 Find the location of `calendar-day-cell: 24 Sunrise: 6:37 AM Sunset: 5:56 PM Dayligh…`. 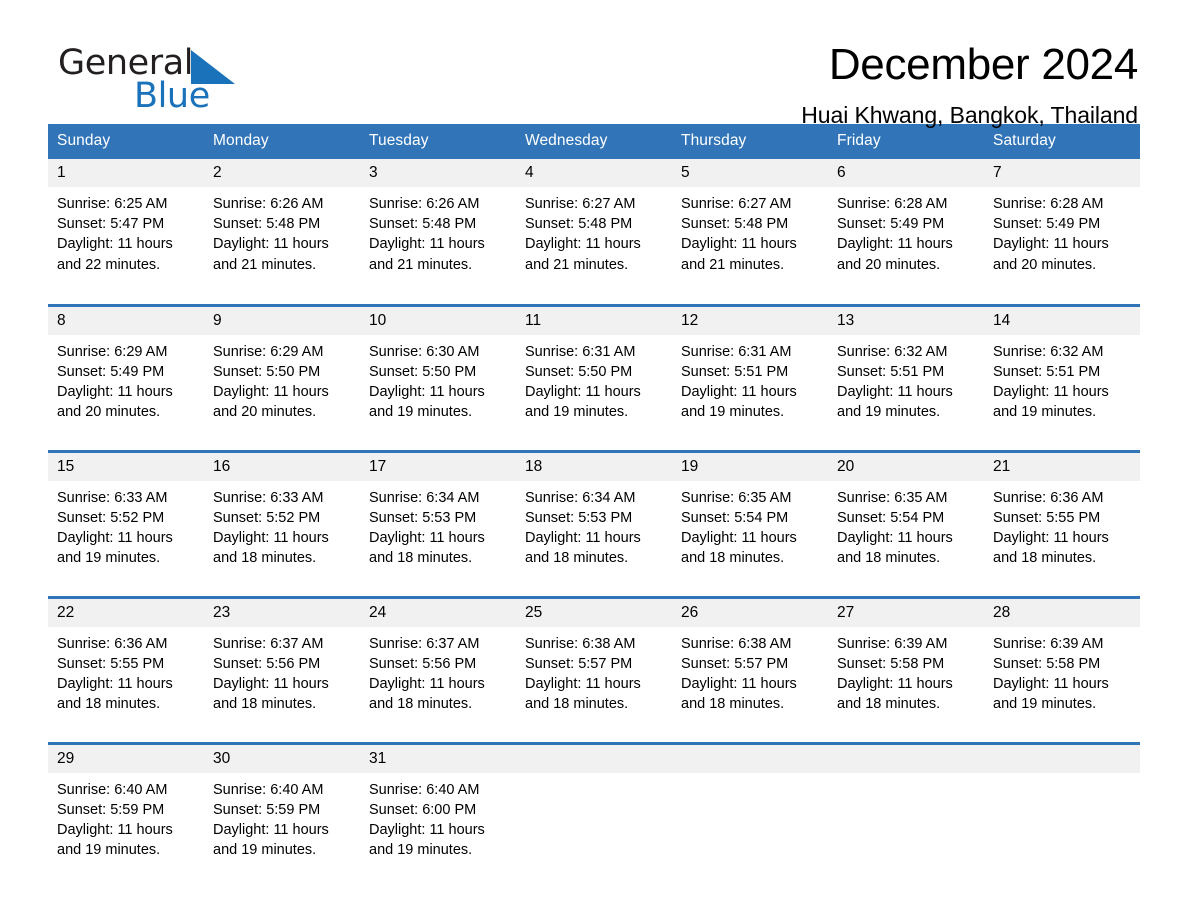

calendar-day-cell: 24 Sunrise: 6:37 AM Sunset: 5:56 PM Dayligh… is located at coordinates (438, 663).